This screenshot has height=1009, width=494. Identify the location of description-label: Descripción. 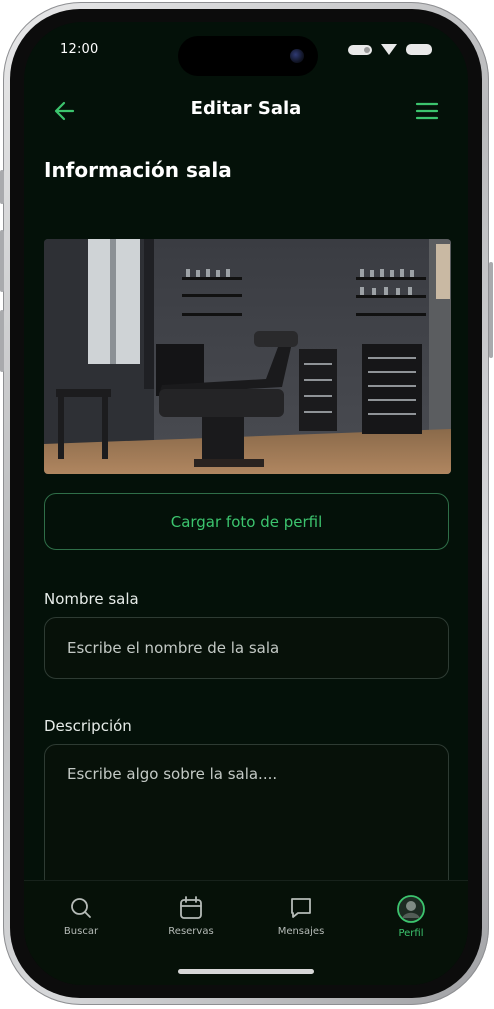
(88, 726).